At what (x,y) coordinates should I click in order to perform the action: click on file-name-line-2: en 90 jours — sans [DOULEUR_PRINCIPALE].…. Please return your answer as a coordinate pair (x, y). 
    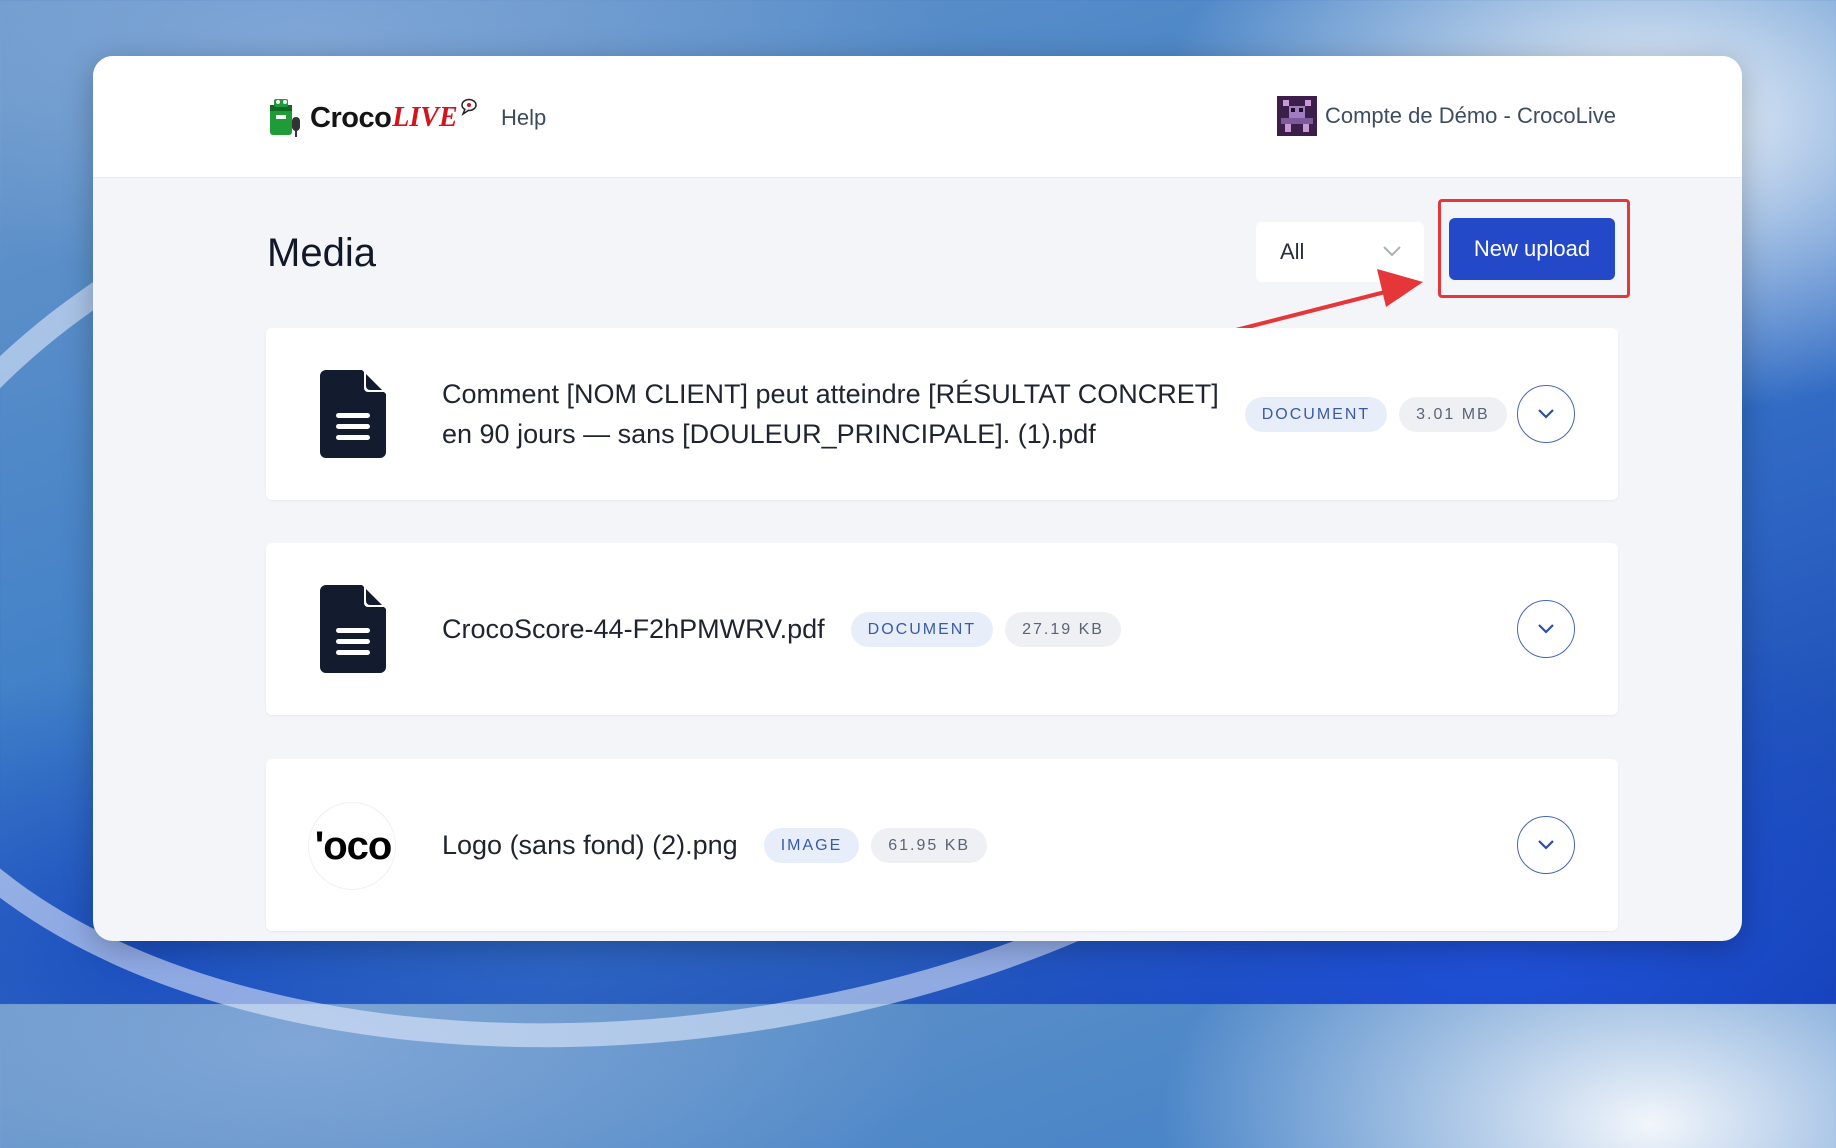
    Looking at the image, I should click on (769, 434).